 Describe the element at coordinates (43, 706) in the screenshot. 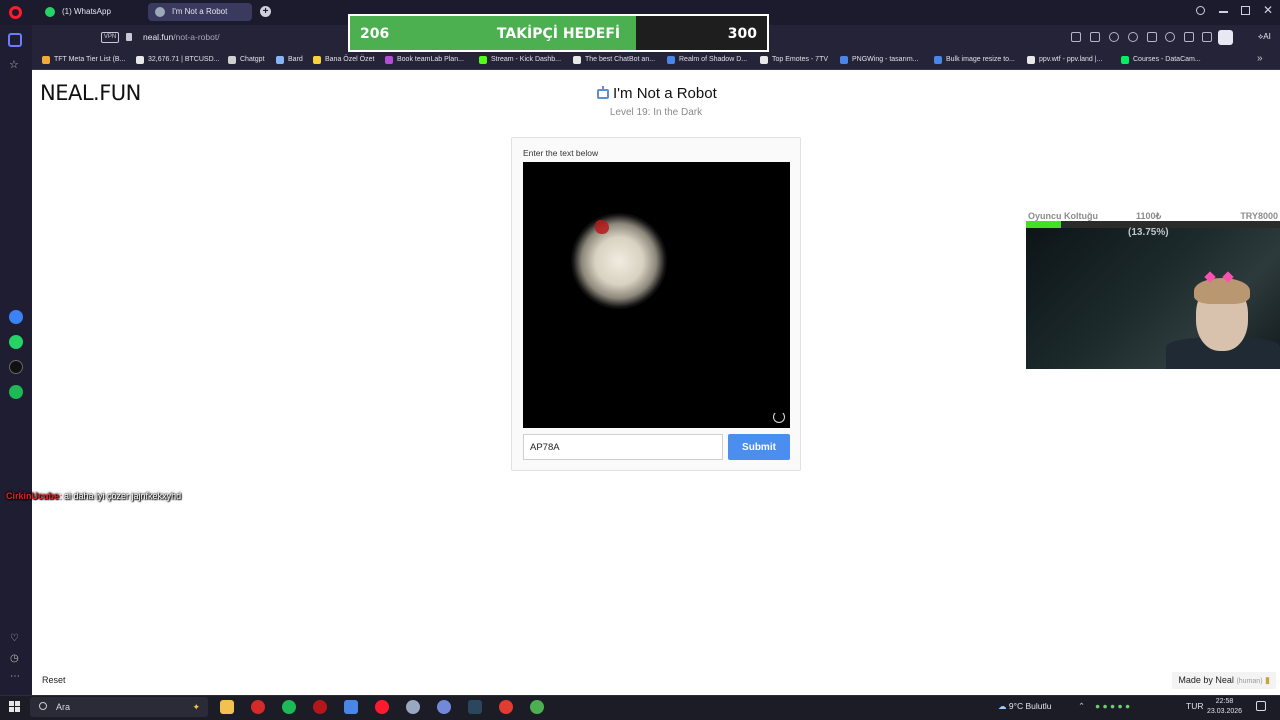

I see `search-icon` at that location.